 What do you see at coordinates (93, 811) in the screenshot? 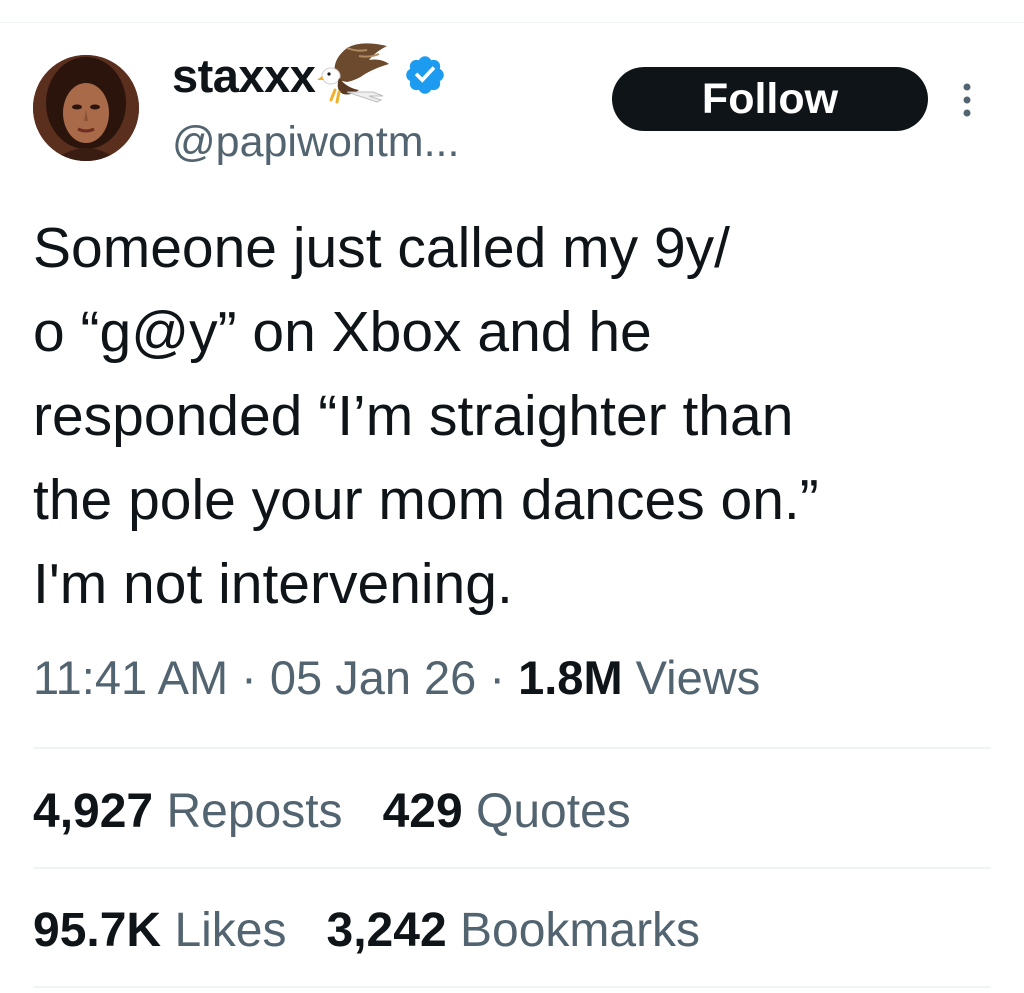
I see `reposts-count: 4,927` at bounding box center [93, 811].